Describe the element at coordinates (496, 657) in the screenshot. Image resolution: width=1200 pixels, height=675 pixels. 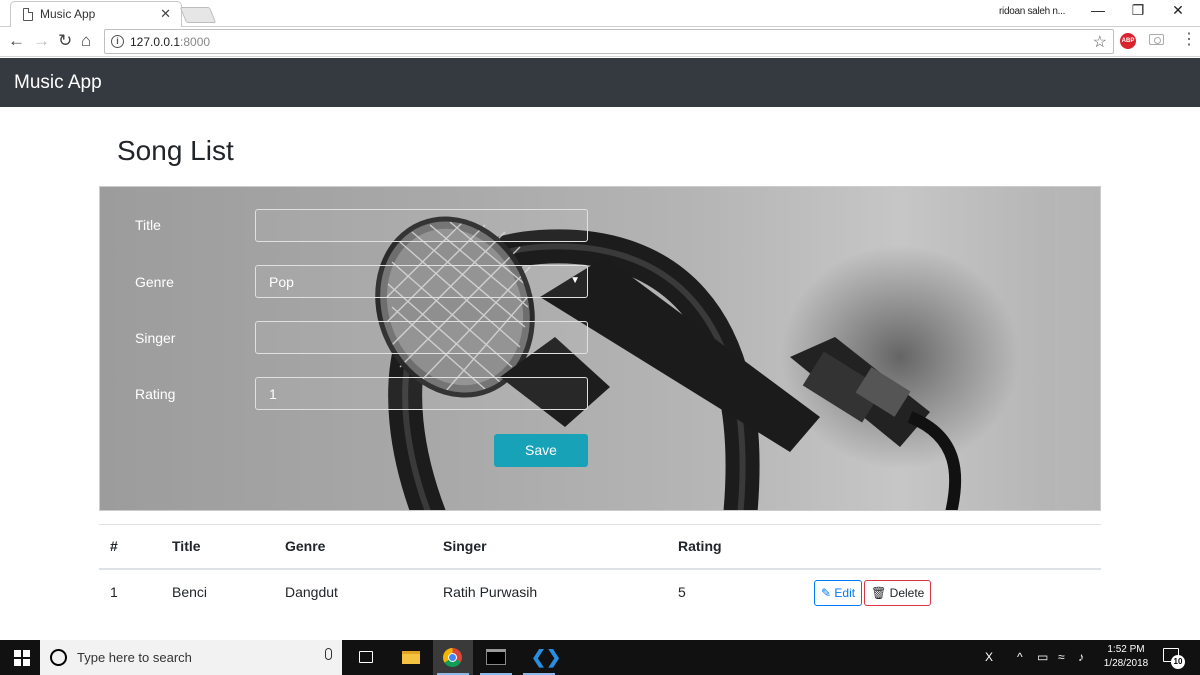
I see `terminal-icon` at that location.